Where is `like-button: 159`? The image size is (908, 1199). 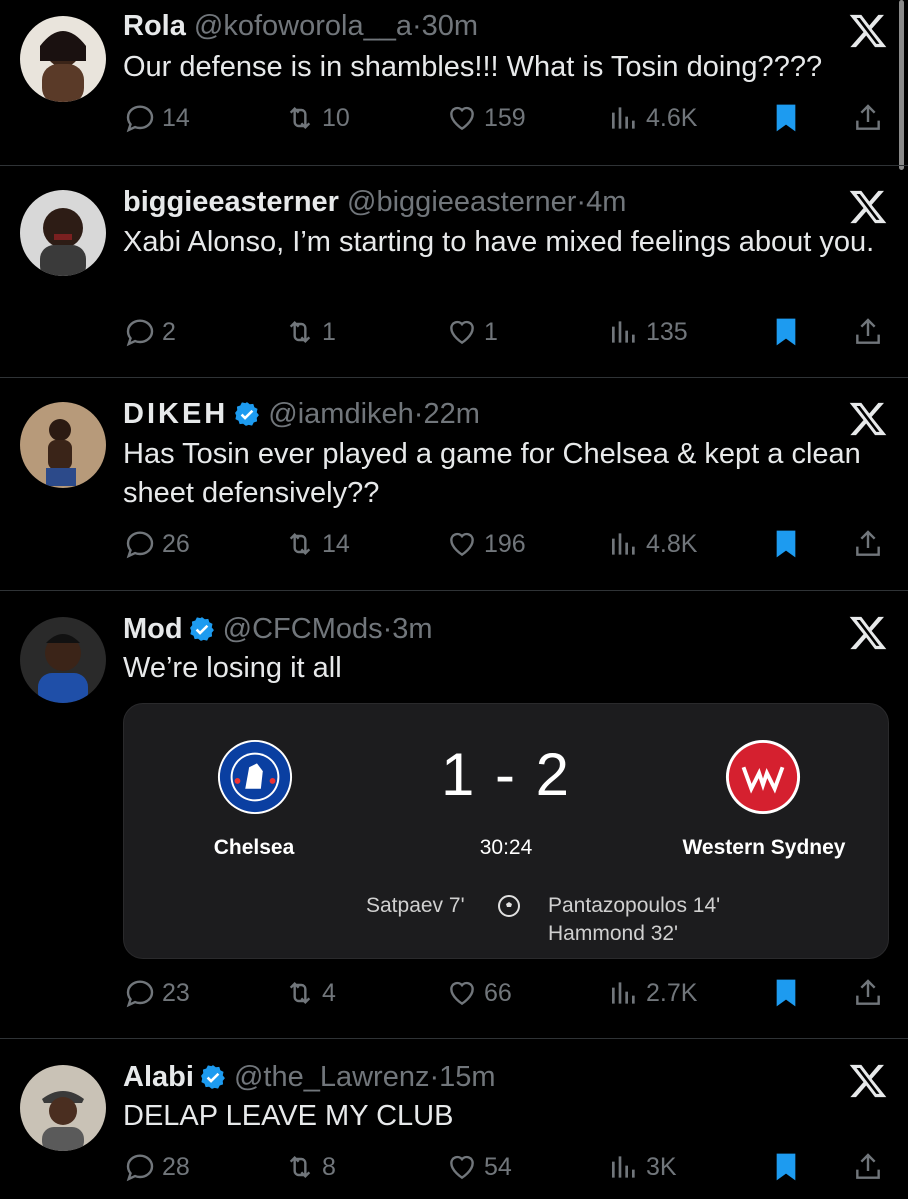
like-button: 159 is located at coordinates (486, 118).